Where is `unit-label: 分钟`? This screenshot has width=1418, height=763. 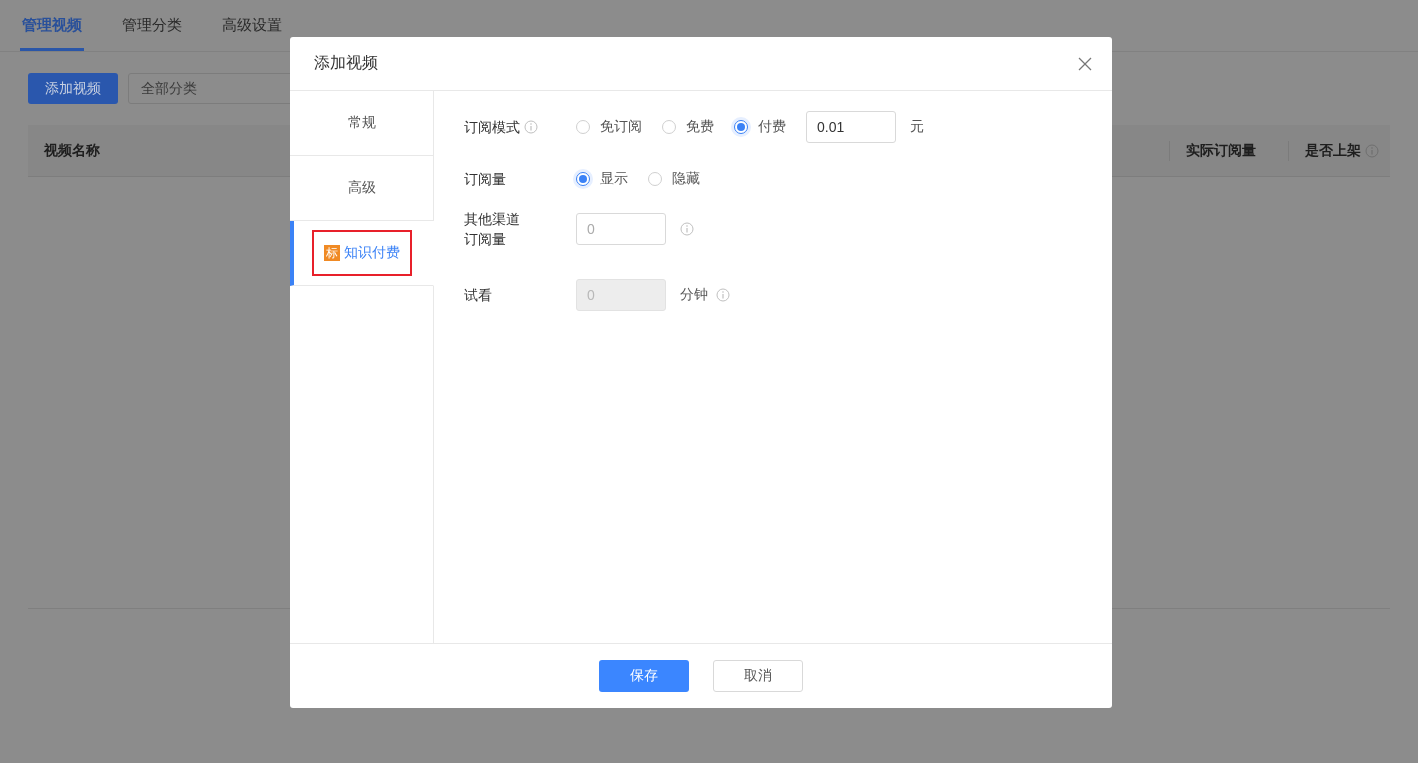
unit-label: 分钟 is located at coordinates (694, 295).